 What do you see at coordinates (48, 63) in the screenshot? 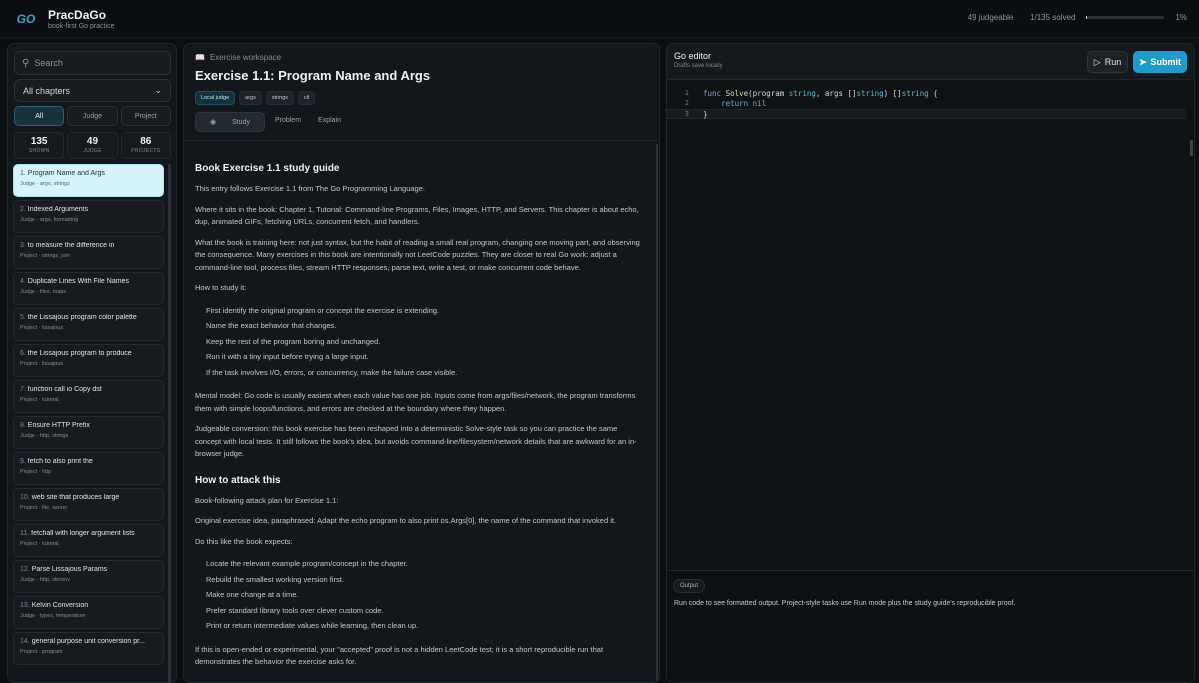
I see `search-placeholder: Search` at bounding box center [48, 63].